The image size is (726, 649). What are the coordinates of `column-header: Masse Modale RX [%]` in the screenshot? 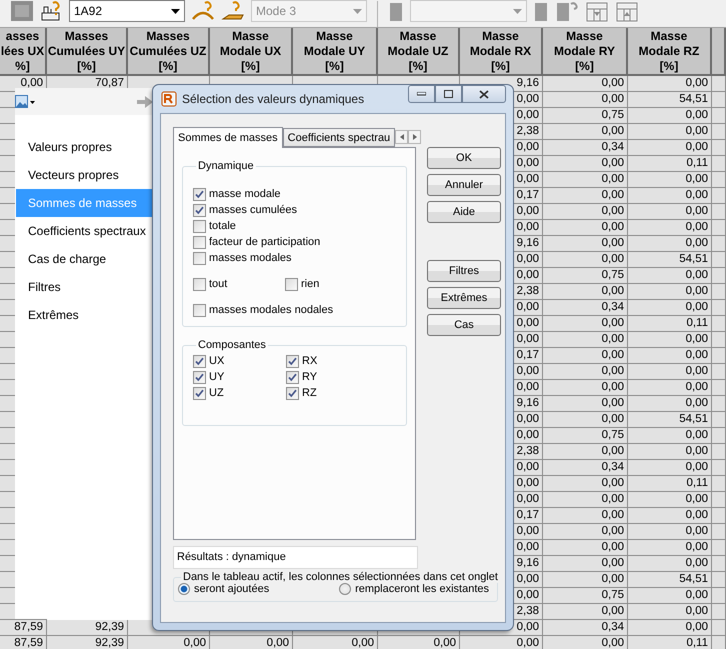 It's located at (501, 52).